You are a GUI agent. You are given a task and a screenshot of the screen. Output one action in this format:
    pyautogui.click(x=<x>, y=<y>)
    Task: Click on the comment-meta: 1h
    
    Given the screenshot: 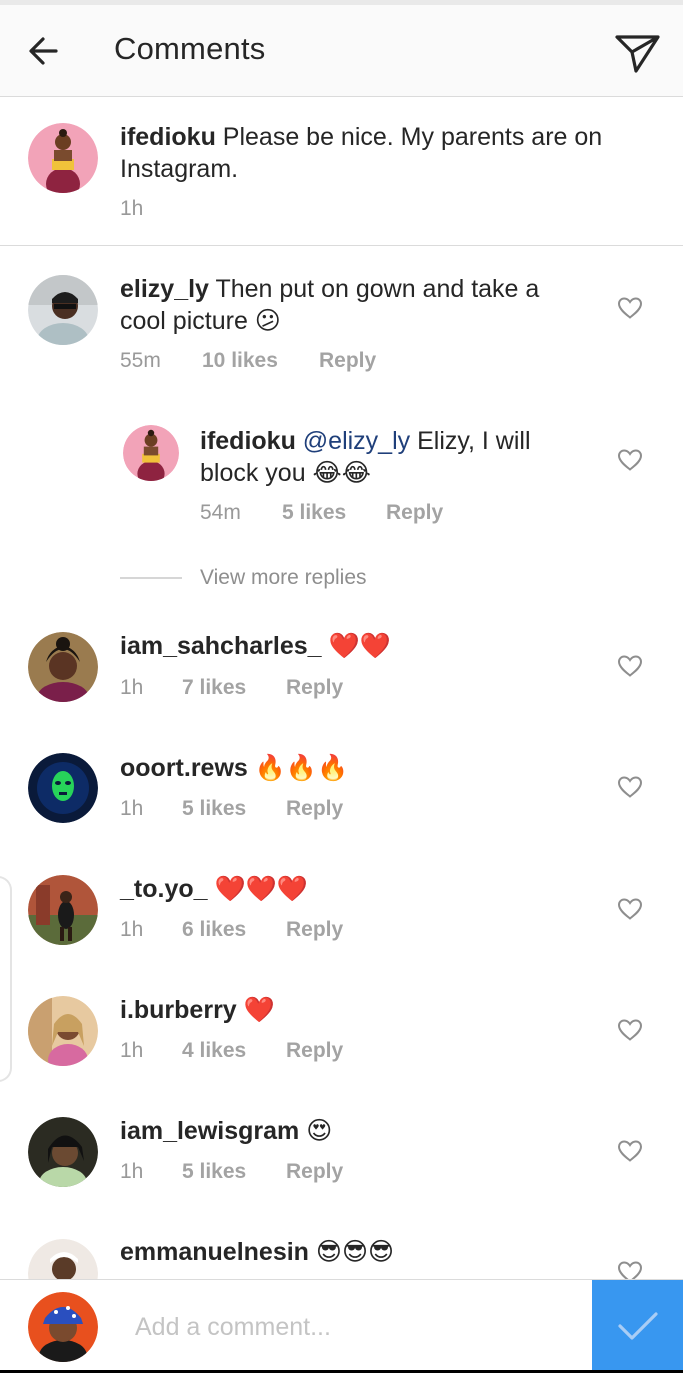 What is the action you would take?
    pyautogui.click(x=131, y=209)
    